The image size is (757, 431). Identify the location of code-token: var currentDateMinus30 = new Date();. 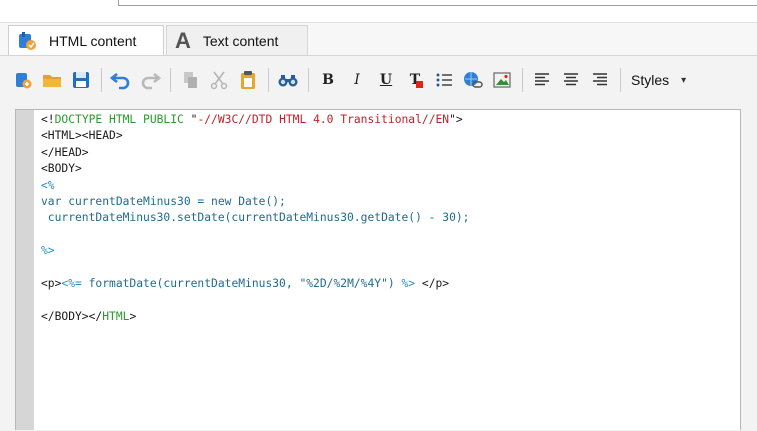
(163, 202).